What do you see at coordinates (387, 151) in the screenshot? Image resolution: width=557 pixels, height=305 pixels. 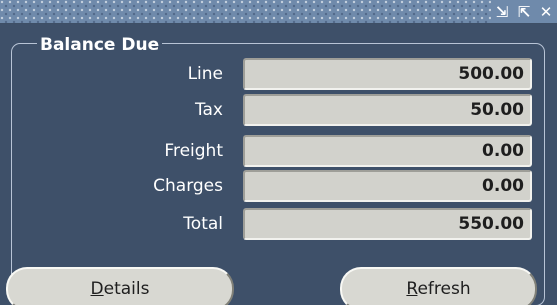 I see `freight-field: 0.00` at bounding box center [387, 151].